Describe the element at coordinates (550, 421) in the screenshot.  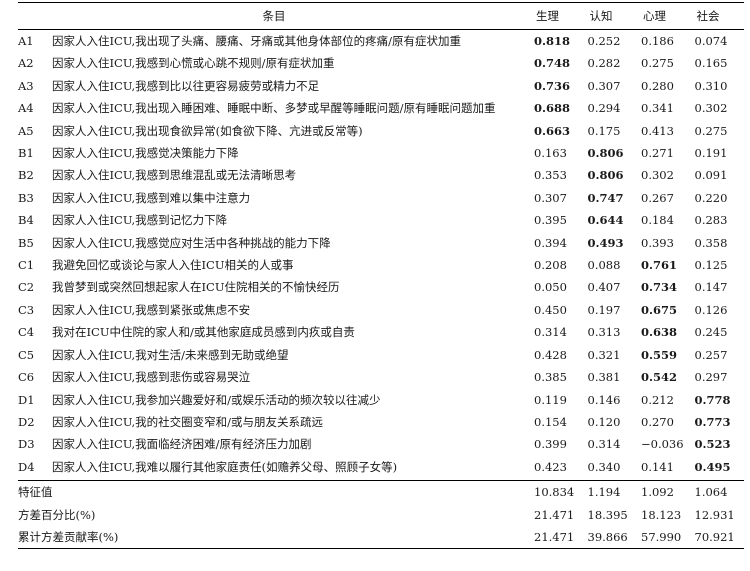
I see `loading-cell: 0.154` at that location.